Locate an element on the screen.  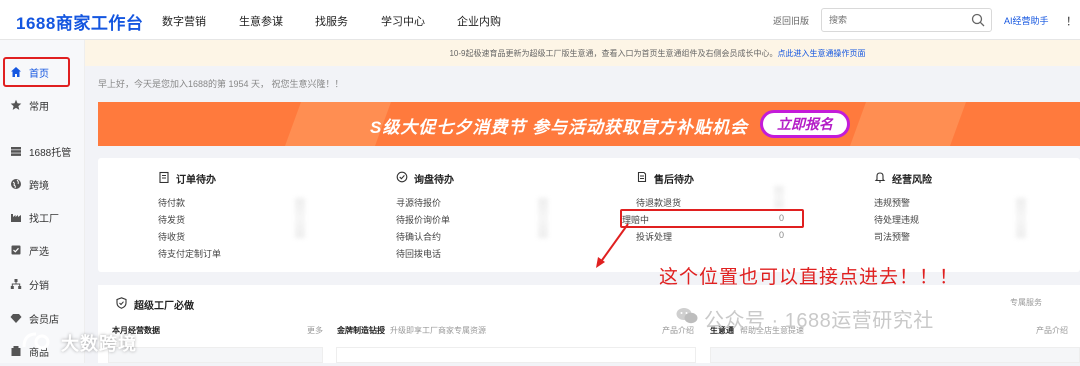
home-highlight-box is located at coordinates (36, 72).